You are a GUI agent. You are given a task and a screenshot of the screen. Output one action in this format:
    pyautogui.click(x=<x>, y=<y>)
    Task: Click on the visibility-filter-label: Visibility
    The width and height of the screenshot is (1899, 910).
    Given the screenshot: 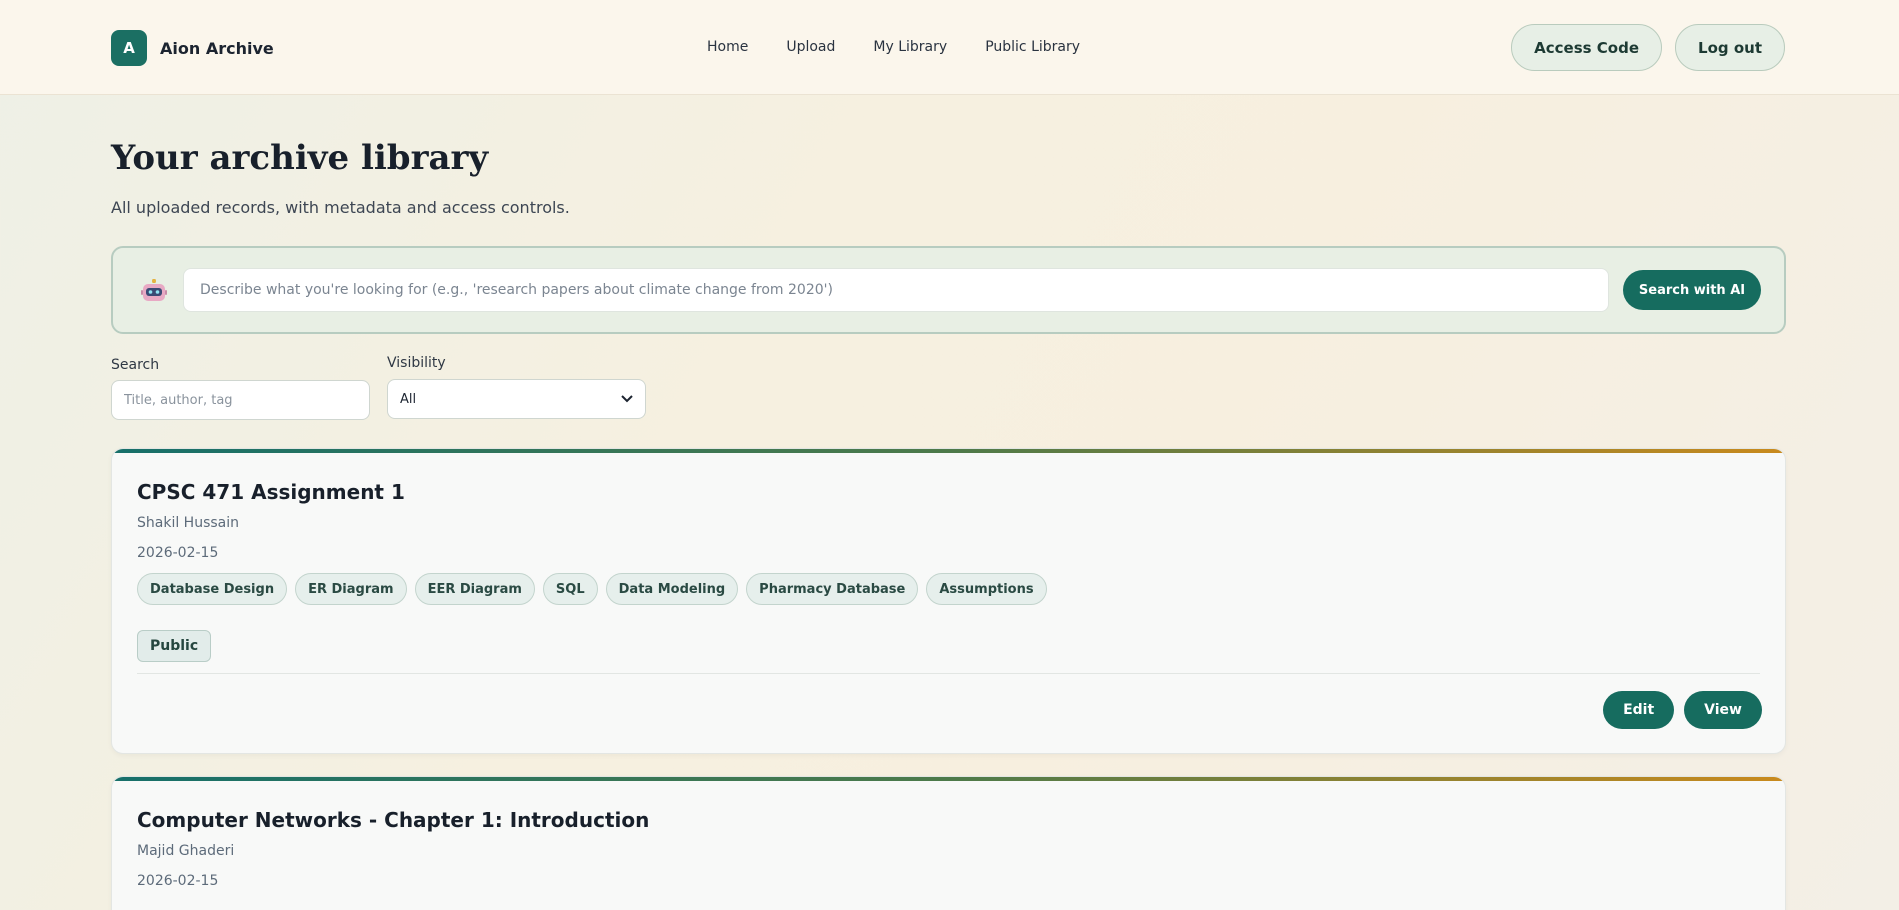 What is the action you would take?
    pyautogui.click(x=416, y=363)
    